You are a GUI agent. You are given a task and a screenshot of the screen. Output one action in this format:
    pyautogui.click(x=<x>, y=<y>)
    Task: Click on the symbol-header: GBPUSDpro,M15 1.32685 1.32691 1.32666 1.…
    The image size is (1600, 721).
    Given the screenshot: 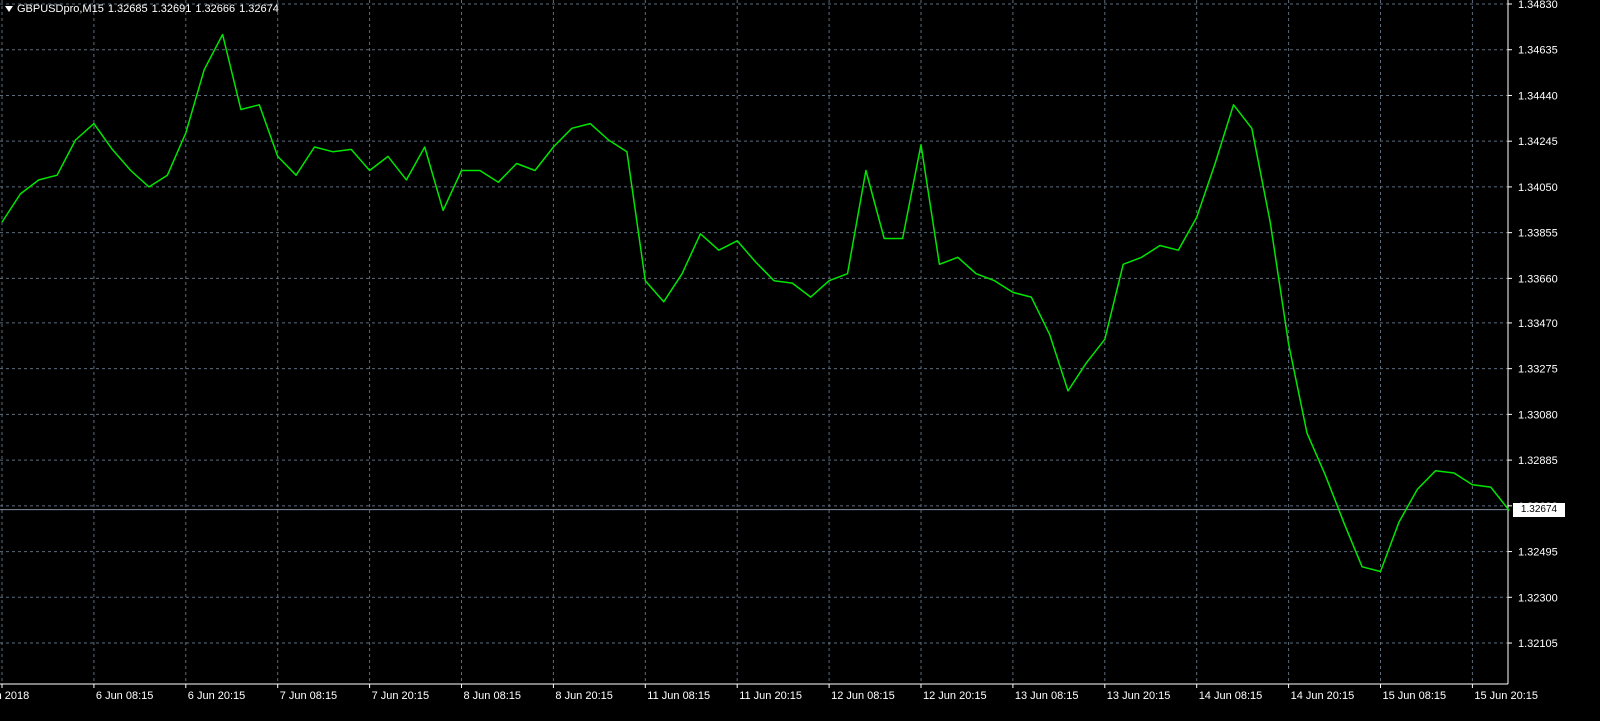 What is the action you would take?
    pyautogui.click(x=144, y=9)
    